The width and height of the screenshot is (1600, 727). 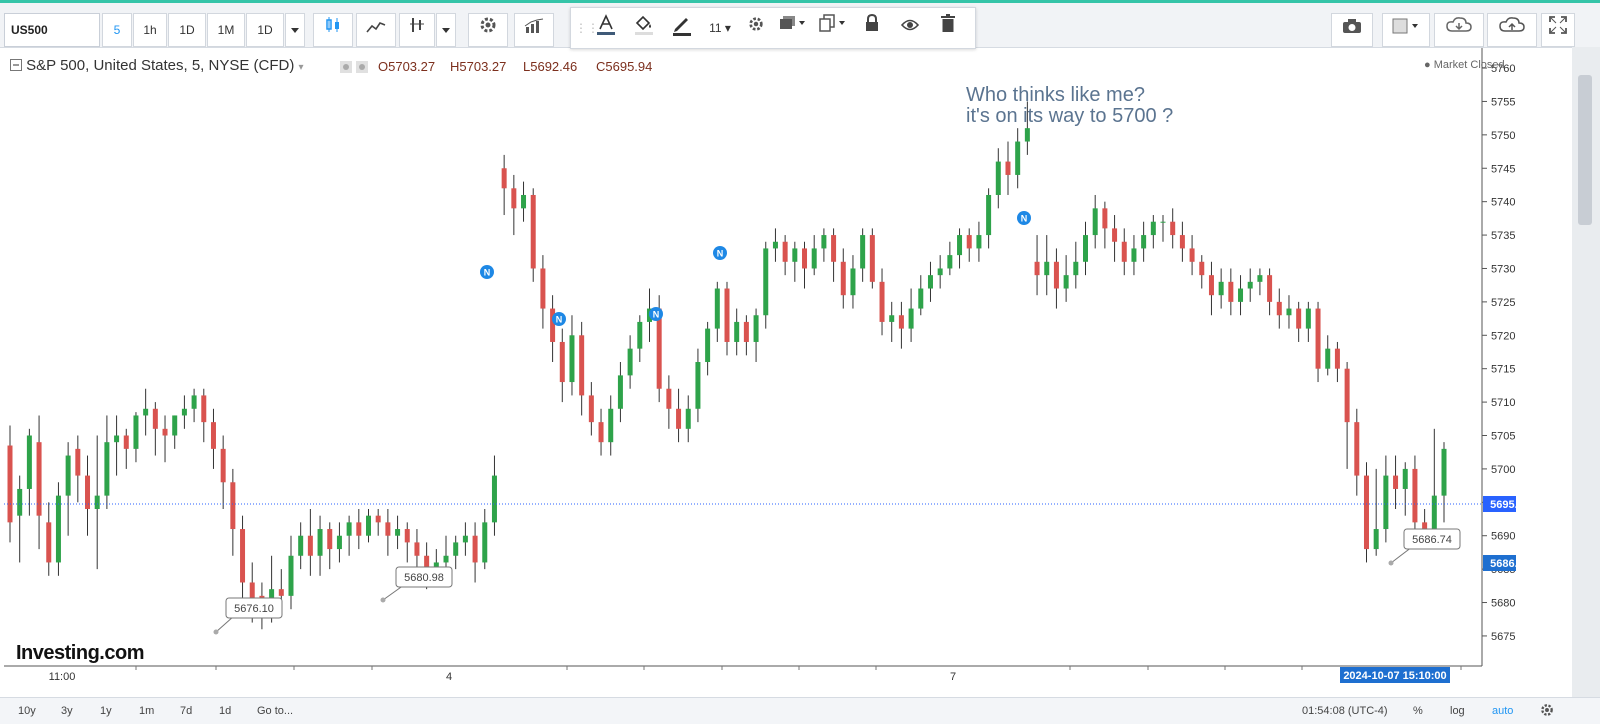 I want to click on y-tick-label: 5705.00, so click(x=1503, y=437).